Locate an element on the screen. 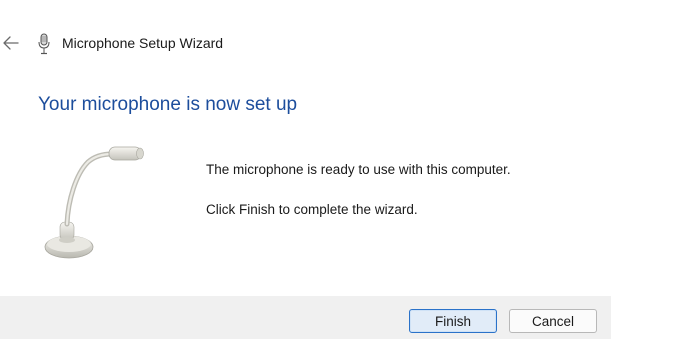  cancel-button: Cancel is located at coordinates (553, 321).